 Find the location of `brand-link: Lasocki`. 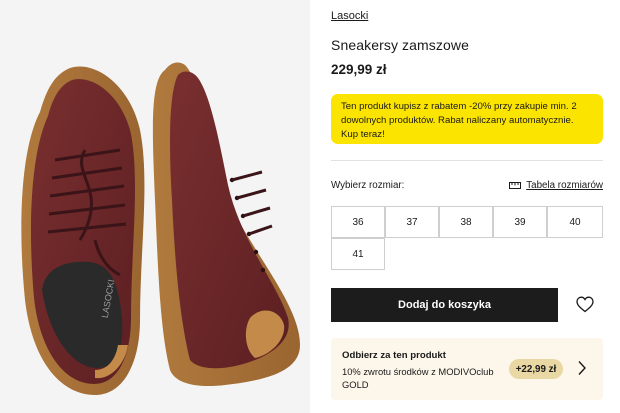

brand-link: Lasocki is located at coordinates (349, 16).